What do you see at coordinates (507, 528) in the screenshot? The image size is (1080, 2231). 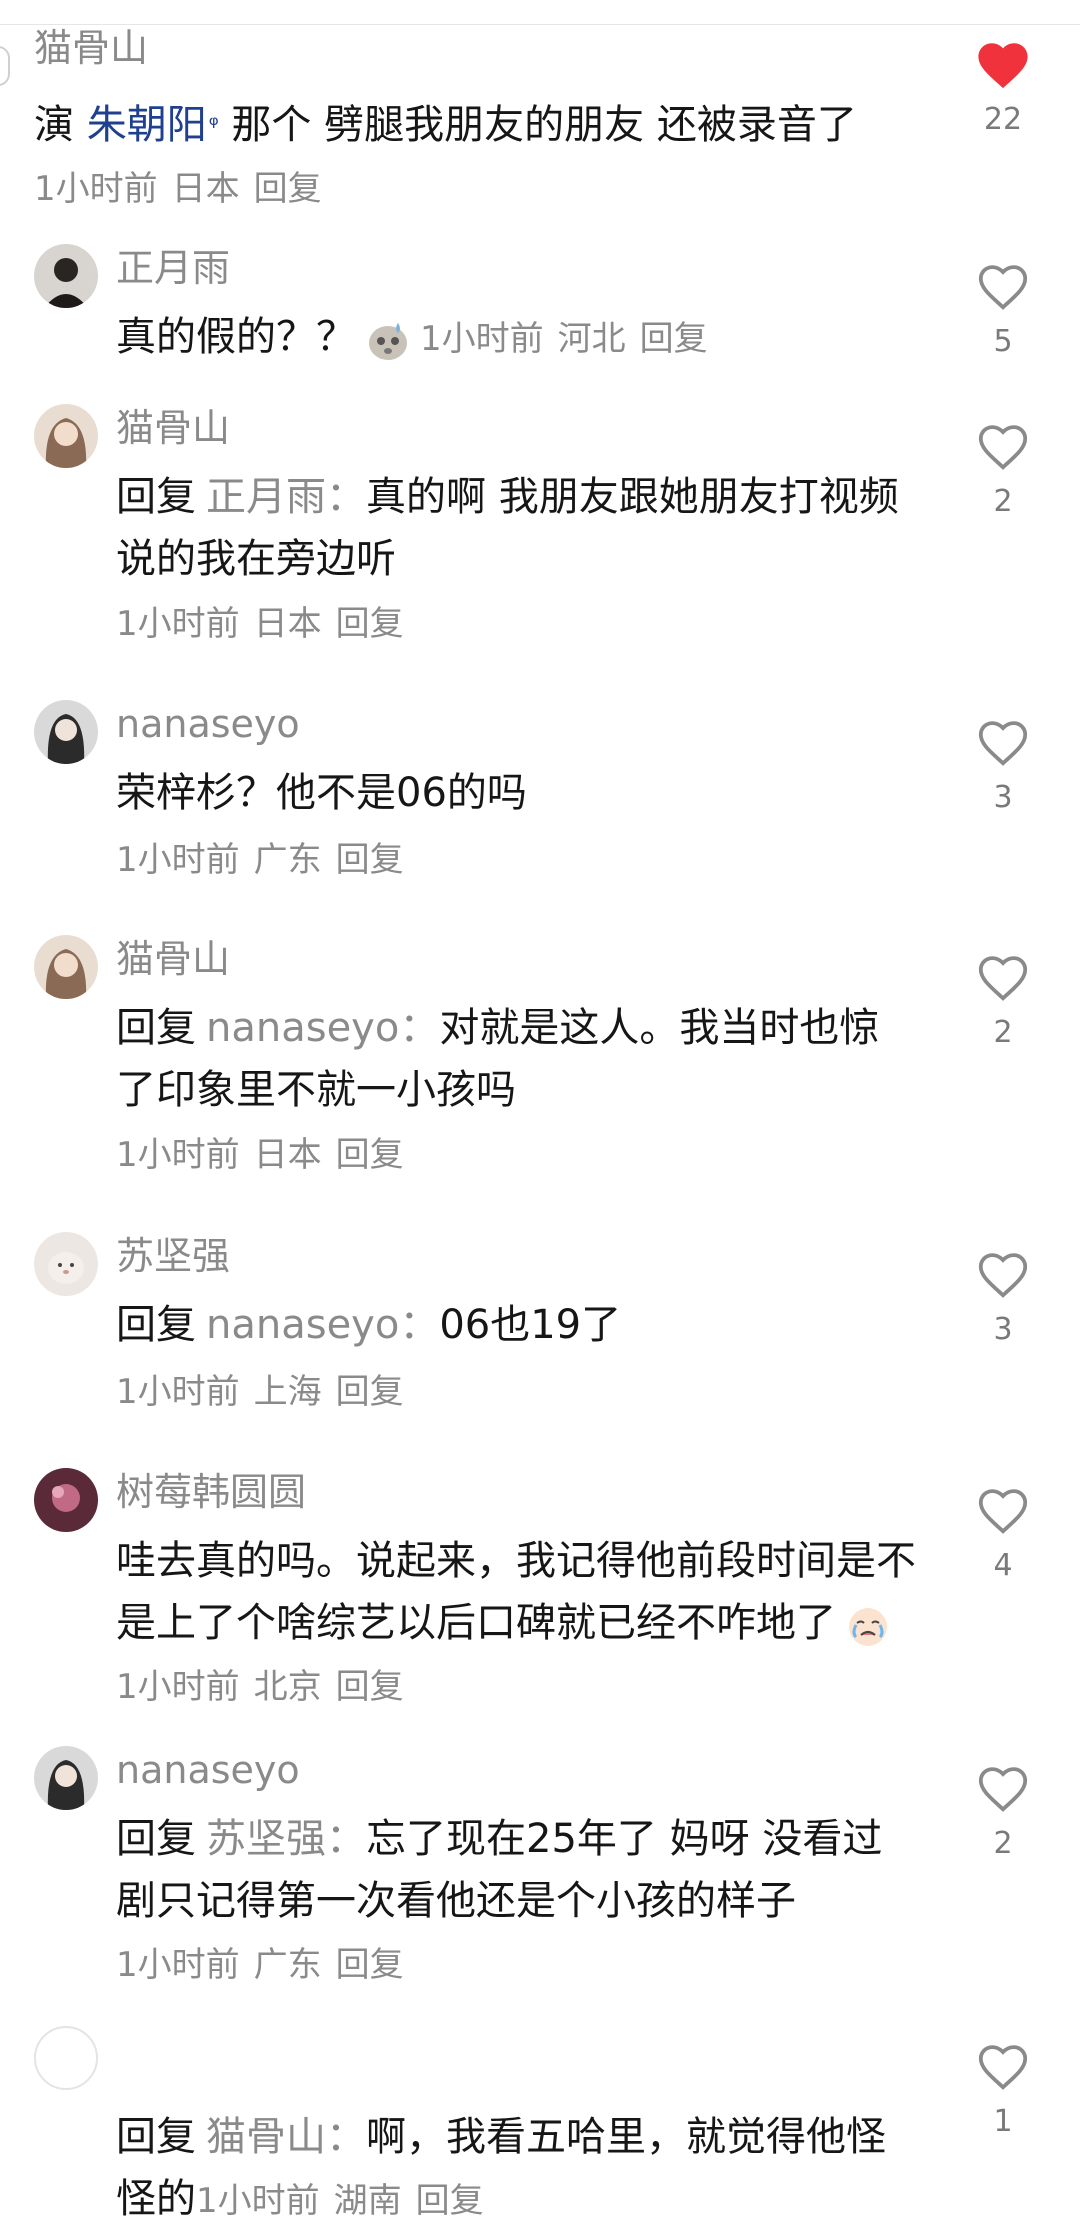 I see `comment-text: 回复 正月雨：真的啊 我朋友跟她朋友打视频说的我在旁边听` at bounding box center [507, 528].